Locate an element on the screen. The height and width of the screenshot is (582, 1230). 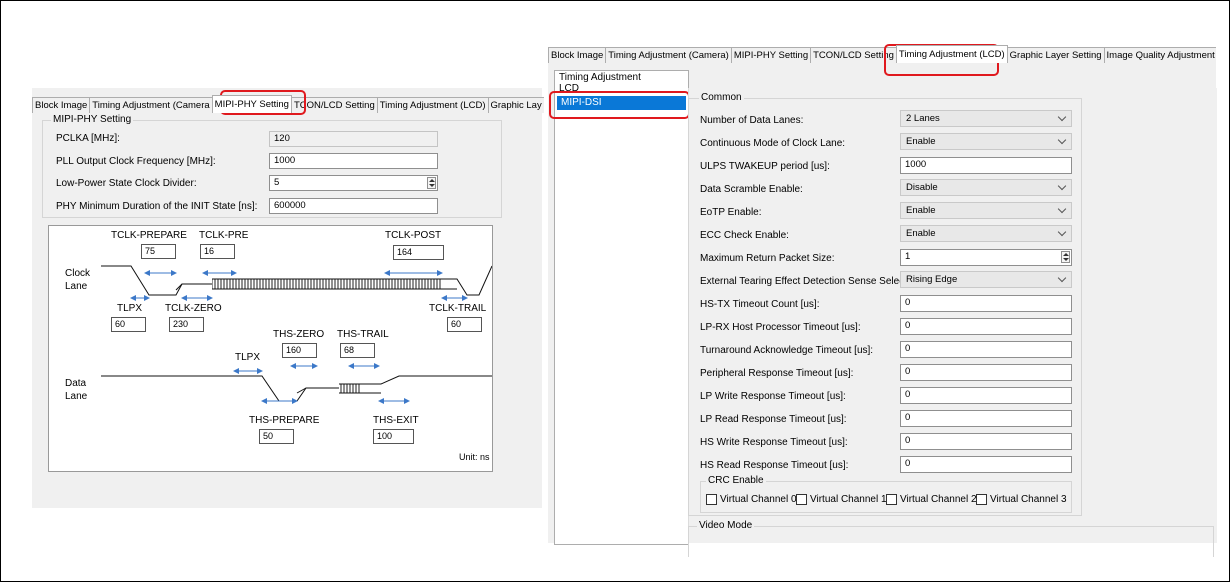
tclk-trail-label: TCLK-TRAIL is located at coordinates (458, 308).